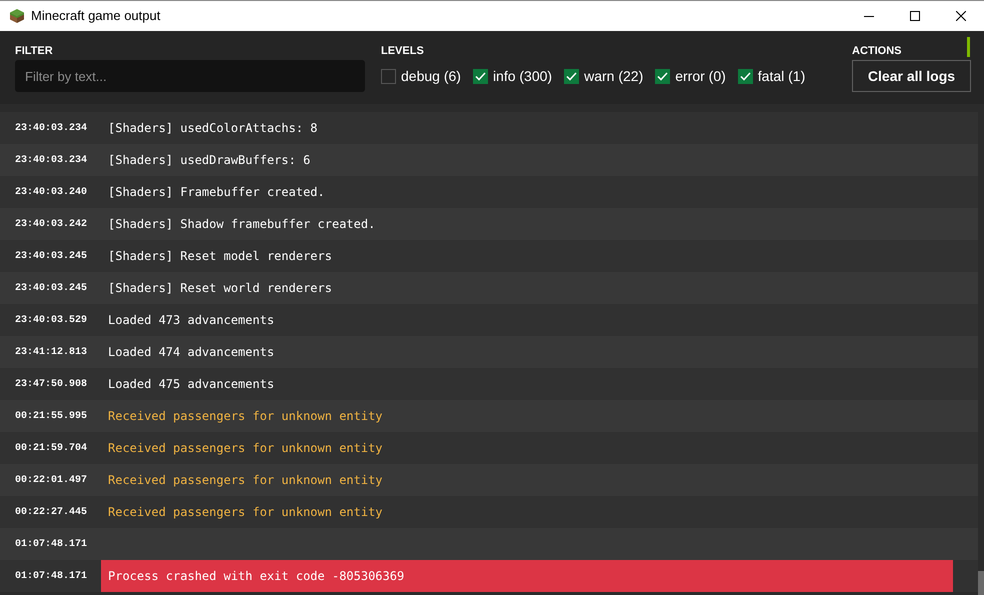 The height and width of the screenshot is (595, 984). I want to click on maximize-icon, so click(915, 16).